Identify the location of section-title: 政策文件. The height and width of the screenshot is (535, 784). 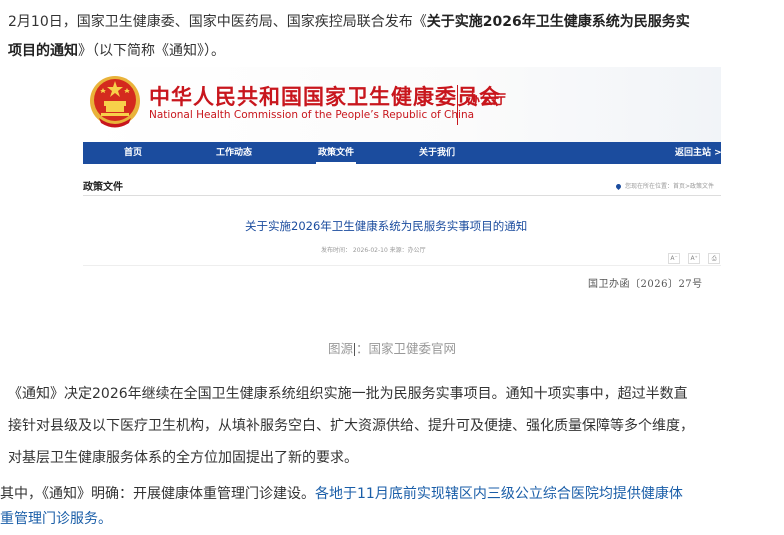
(103, 187).